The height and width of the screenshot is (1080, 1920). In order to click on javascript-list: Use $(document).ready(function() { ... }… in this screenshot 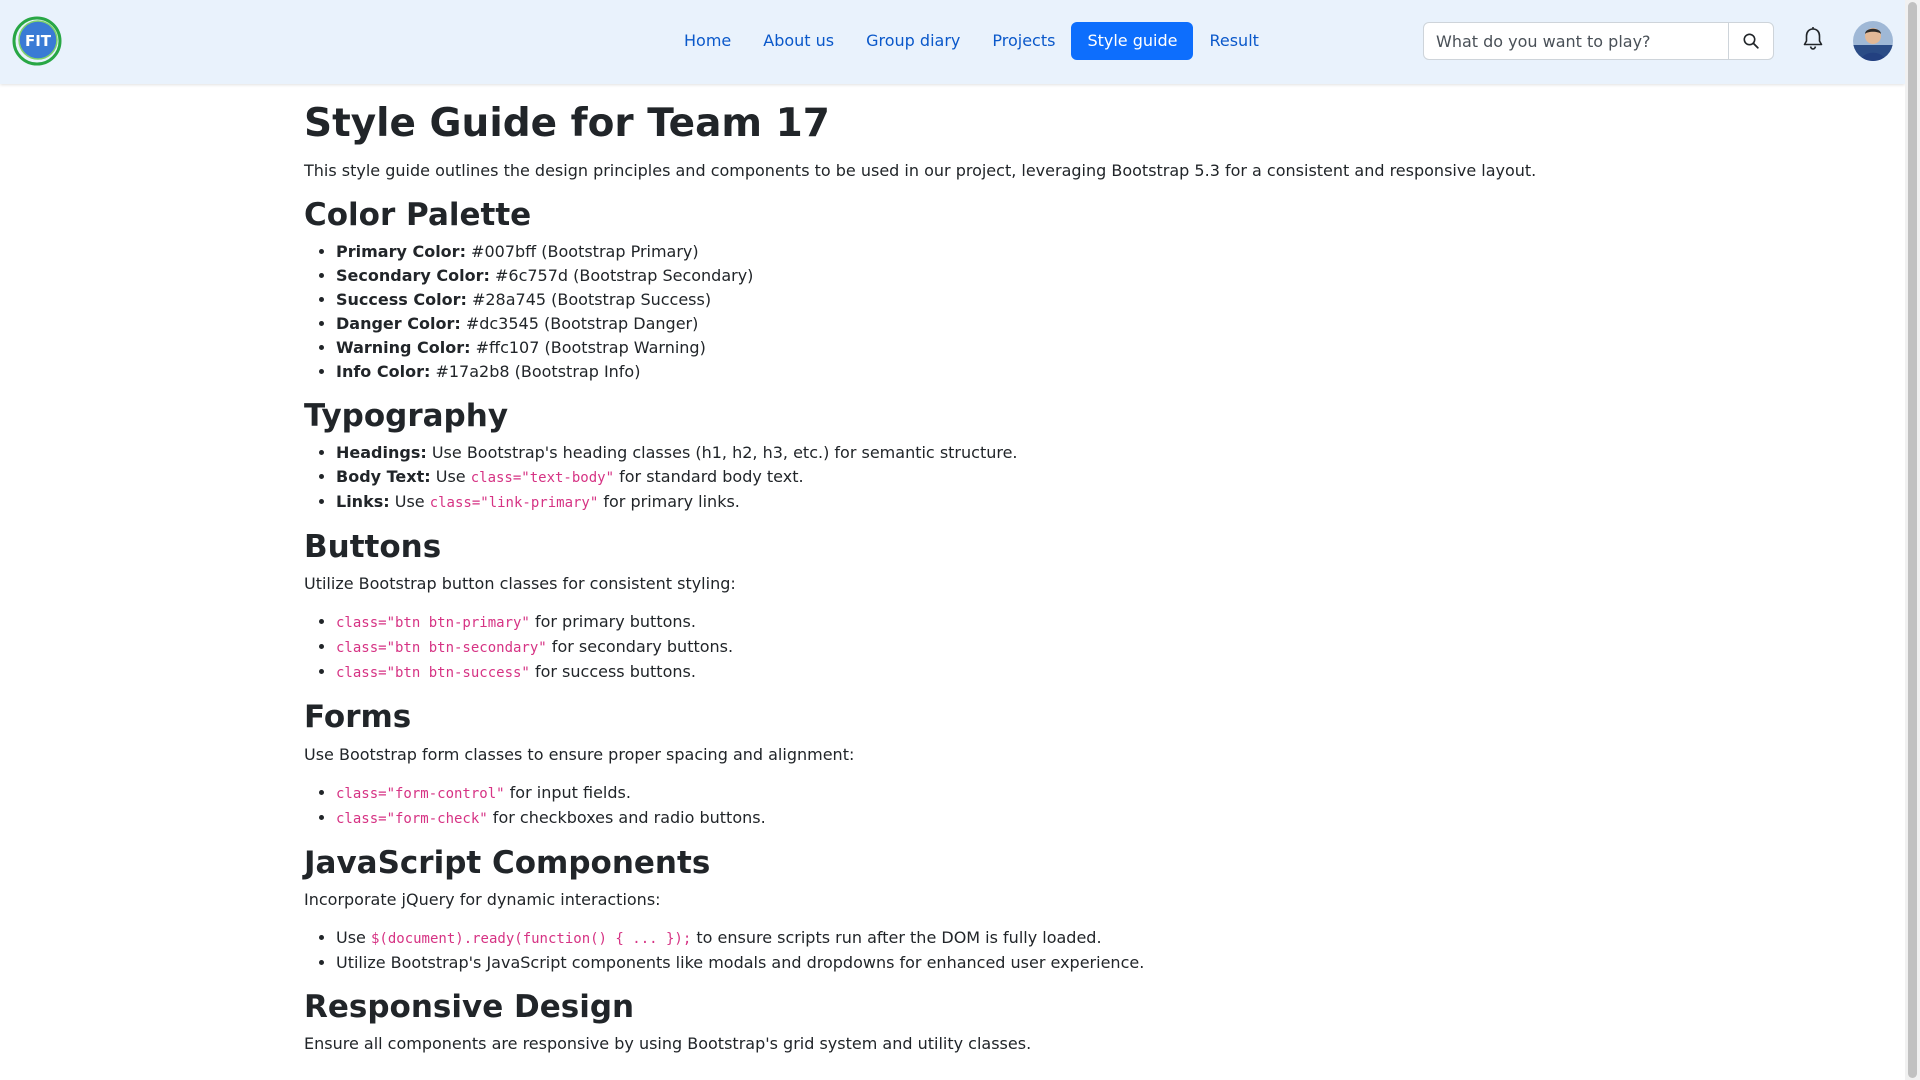, I will do `click(954, 950)`.